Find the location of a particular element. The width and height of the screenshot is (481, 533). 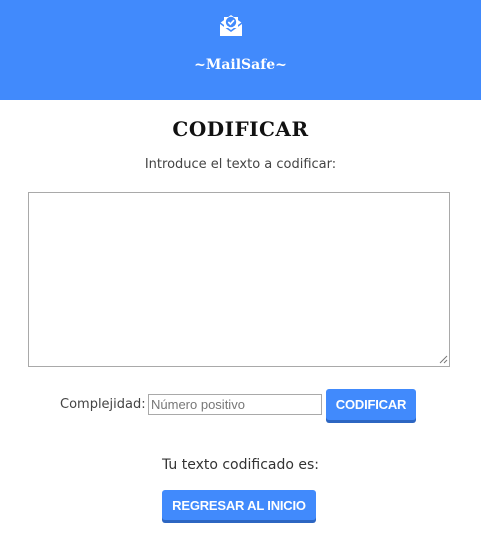

complexity-label: Complejidad: is located at coordinates (103, 404).